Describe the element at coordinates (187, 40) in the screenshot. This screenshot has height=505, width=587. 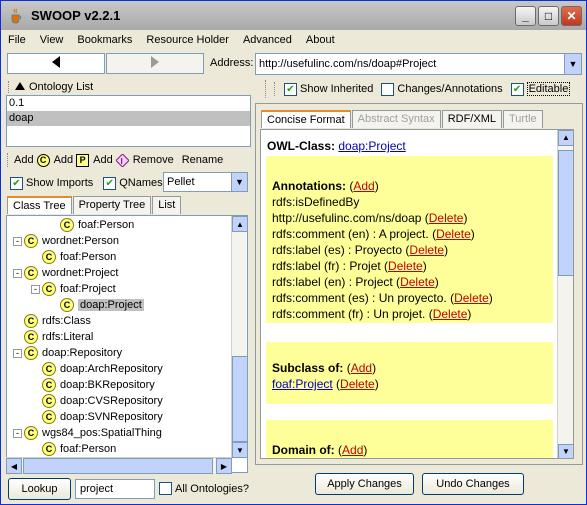
I see `menu-resource-holder: Resource Holder` at that location.